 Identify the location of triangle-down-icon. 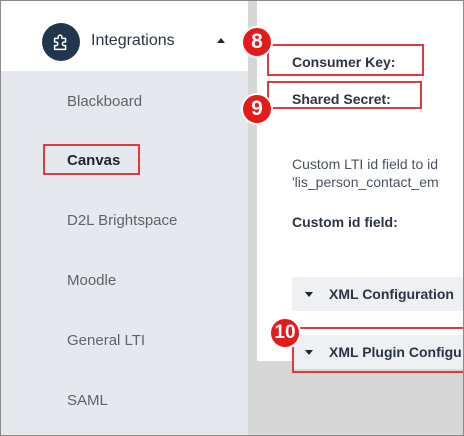
(309, 294).